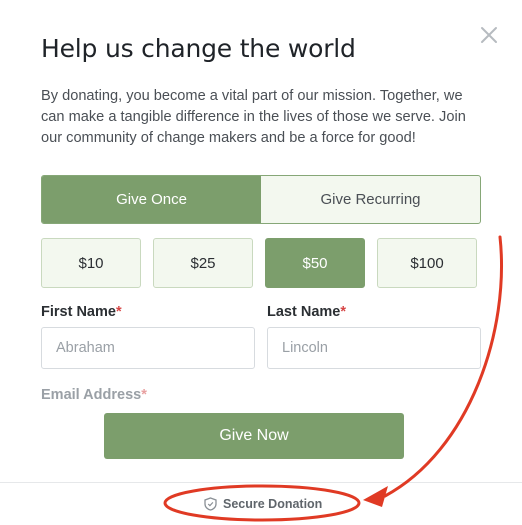 The width and height of the screenshot is (522, 525). What do you see at coordinates (148, 348) in the screenshot?
I see `first-name-input` at bounding box center [148, 348].